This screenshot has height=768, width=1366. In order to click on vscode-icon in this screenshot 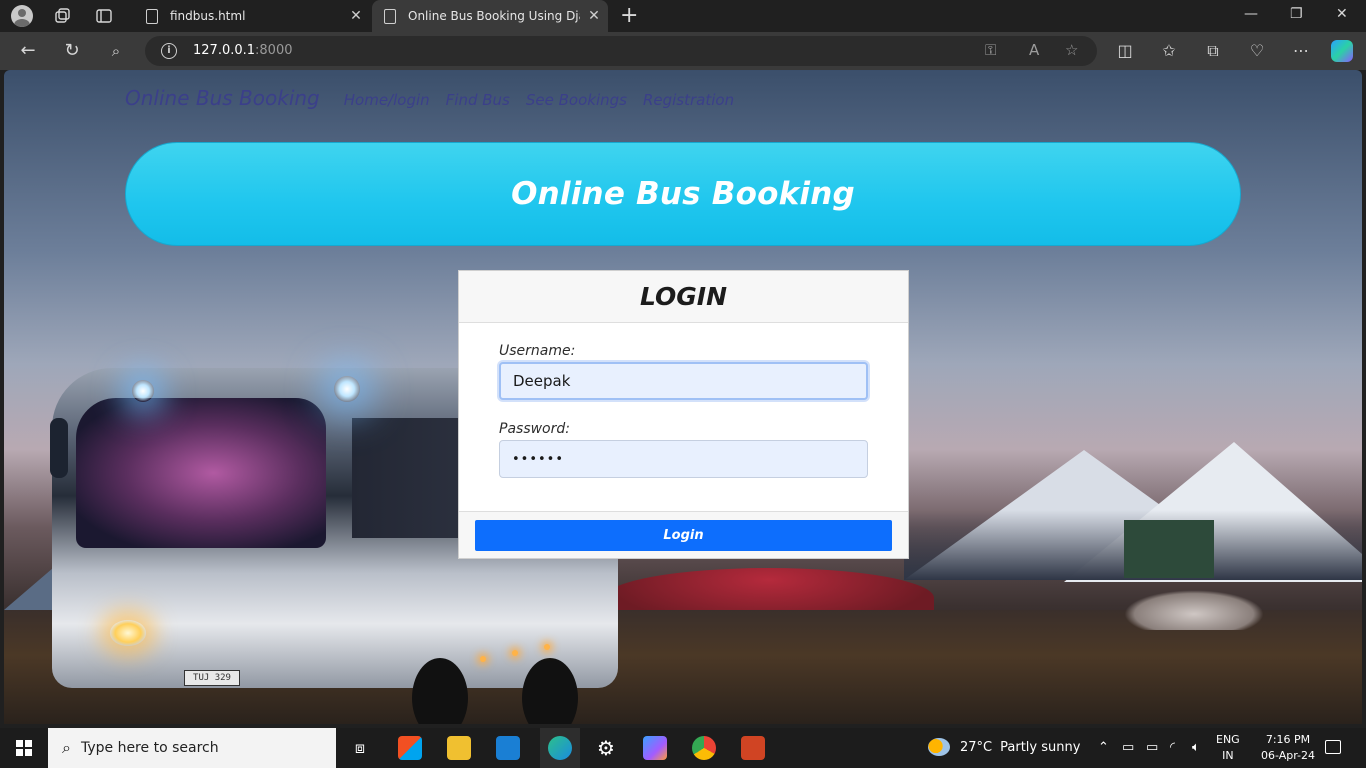, I will do `click(508, 748)`.